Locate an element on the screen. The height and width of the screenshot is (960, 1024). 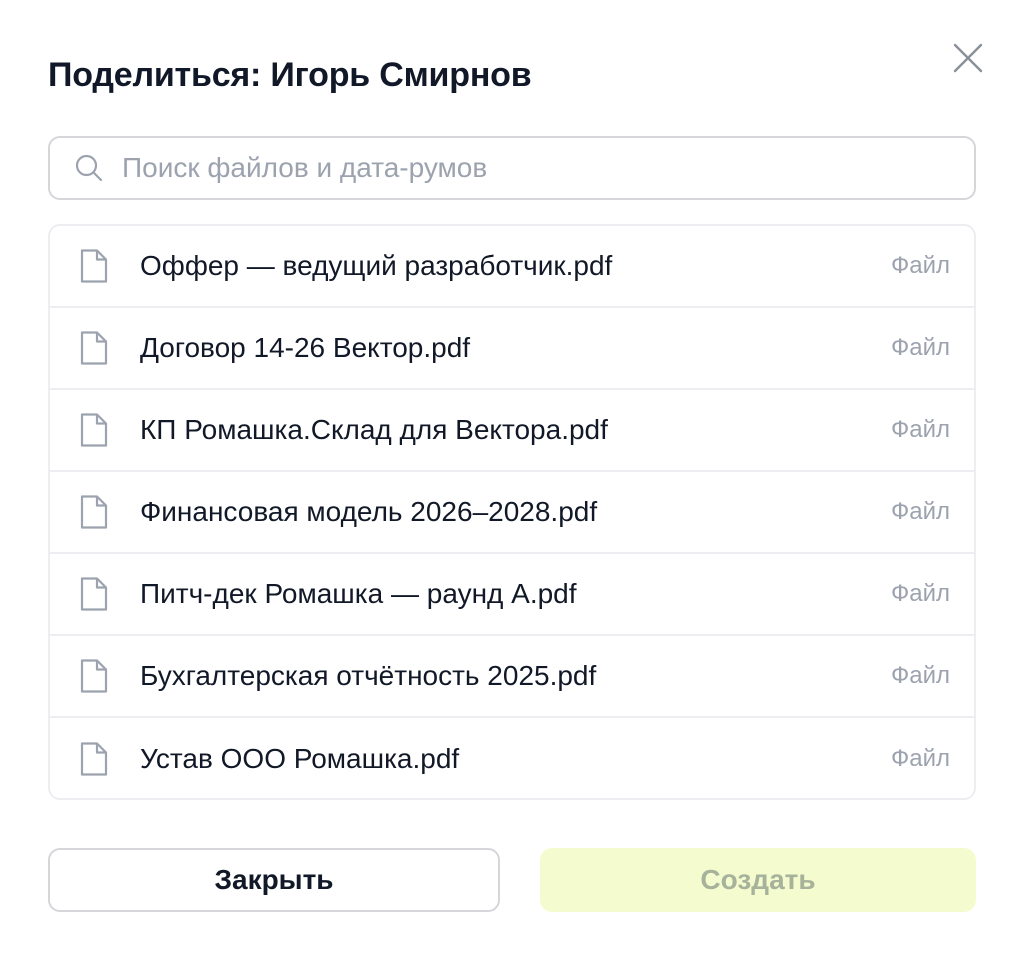
file-row: Оффер — ведущий разработчик.pdf Файл is located at coordinates (512, 267).